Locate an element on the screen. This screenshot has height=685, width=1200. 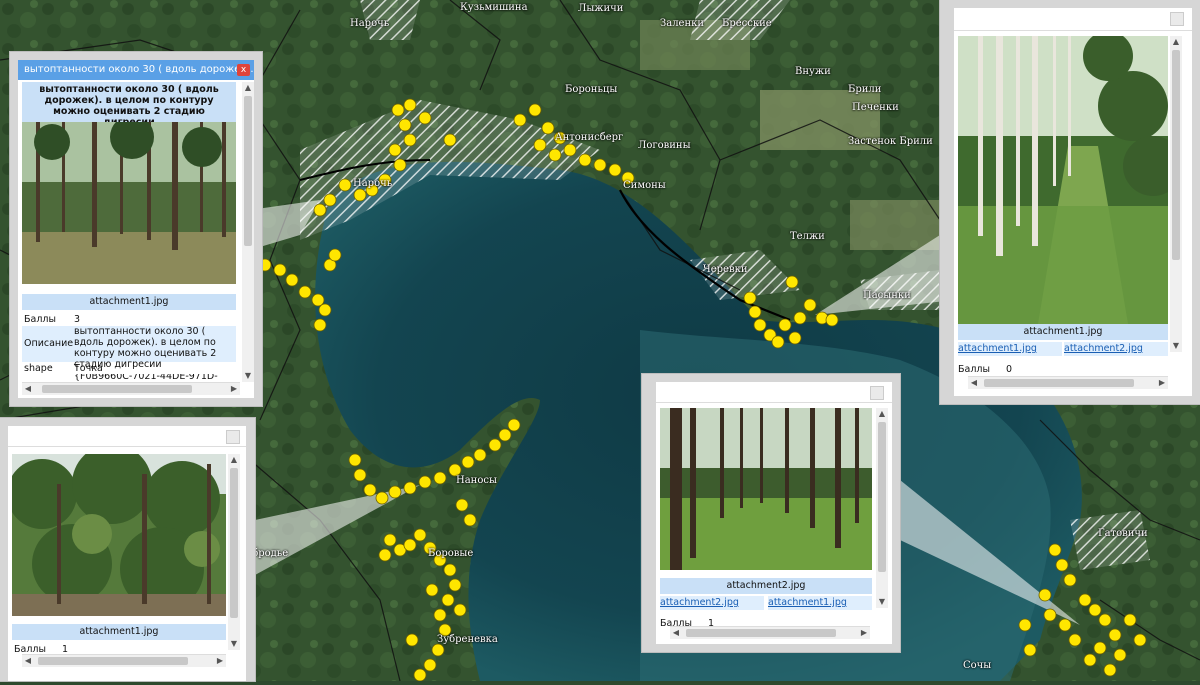
attachment-link: attachment1.jpg is located at coordinates (1010, 349).